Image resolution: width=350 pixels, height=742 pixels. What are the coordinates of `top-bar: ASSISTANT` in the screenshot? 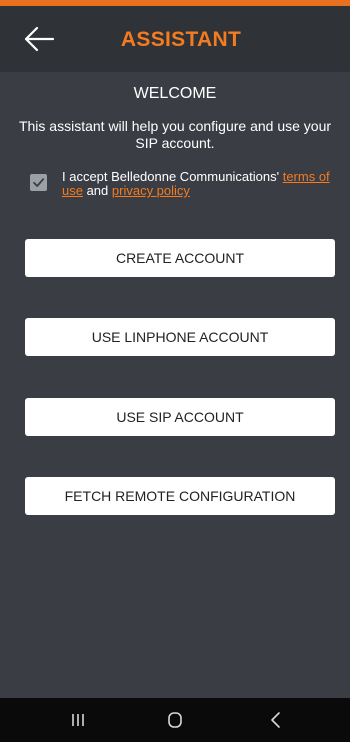 It's located at (175, 39).